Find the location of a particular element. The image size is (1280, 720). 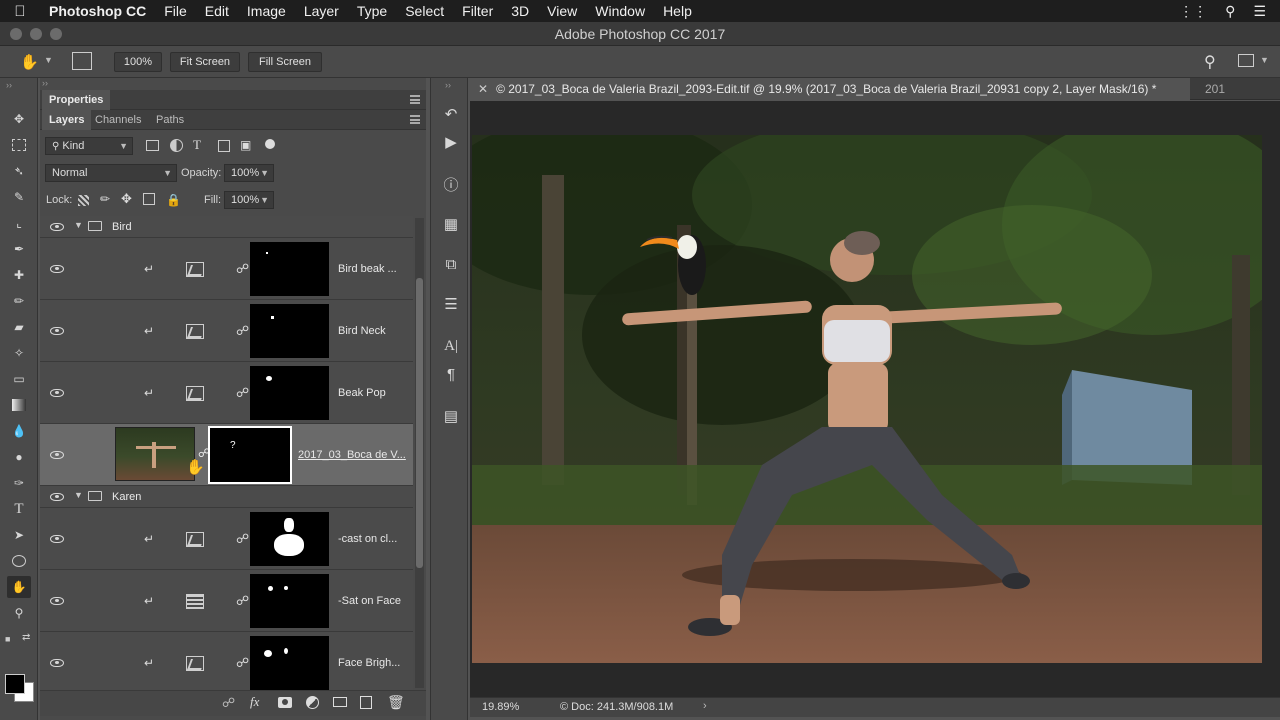

fill-screen-button: Fill Screen is located at coordinates (285, 62).